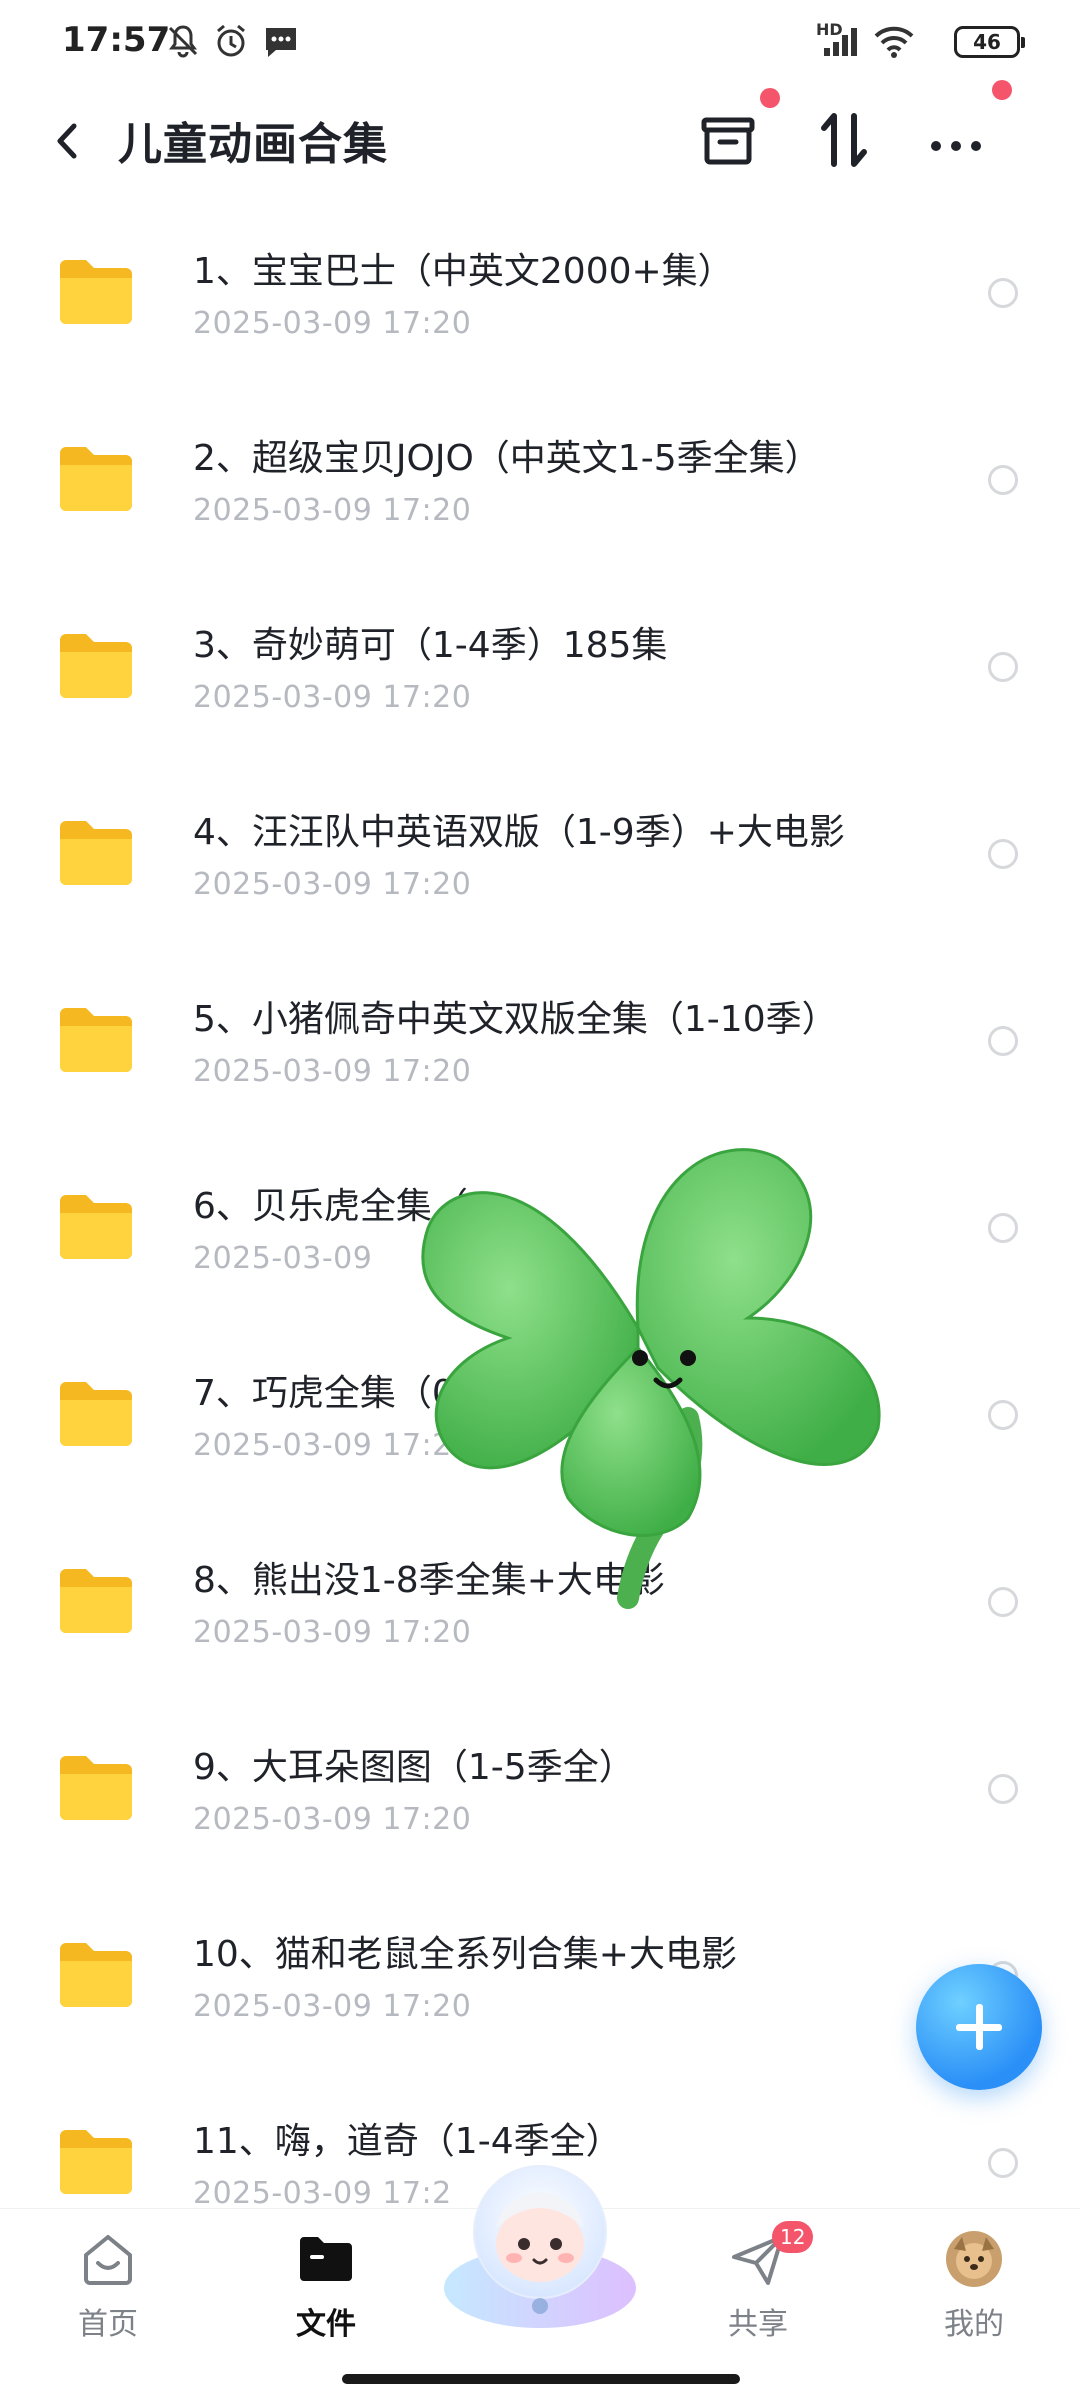  I want to click on file-name: 4、汪汪队中英语双版（1-9季）+大电影, so click(519, 832).